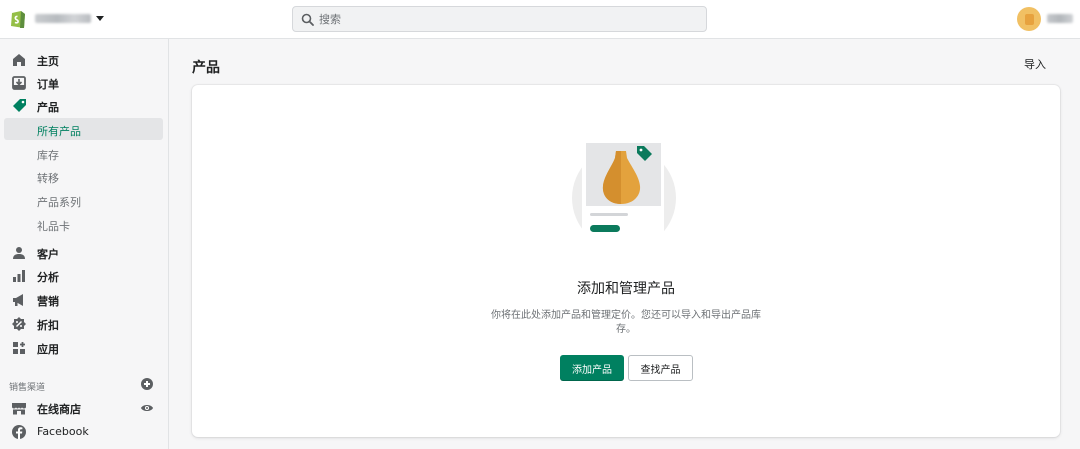 The width and height of the screenshot is (1080, 449). What do you see at coordinates (59, 131) in the screenshot?
I see `sidebar-subitem-label: 所有产品` at bounding box center [59, 131].